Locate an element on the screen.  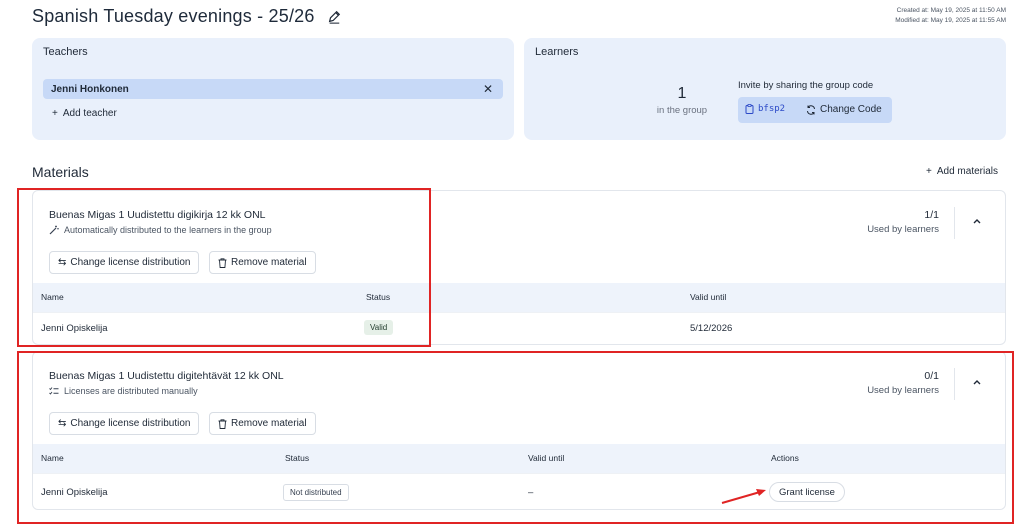
modified-at: Modified at: May 19, 2025 at 11:55 AM is located at coordinates (950, 20).